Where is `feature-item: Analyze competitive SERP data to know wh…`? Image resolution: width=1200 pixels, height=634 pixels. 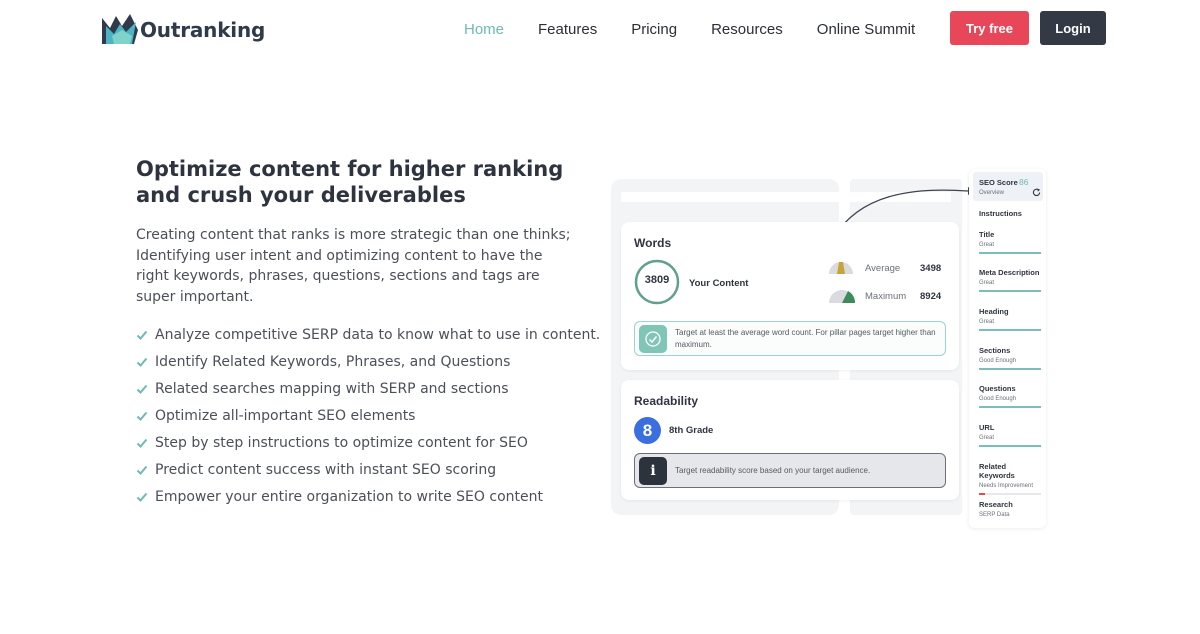
feature-item: Analyze competitive SERP data to know wh… is located at coordinates (368, 334).